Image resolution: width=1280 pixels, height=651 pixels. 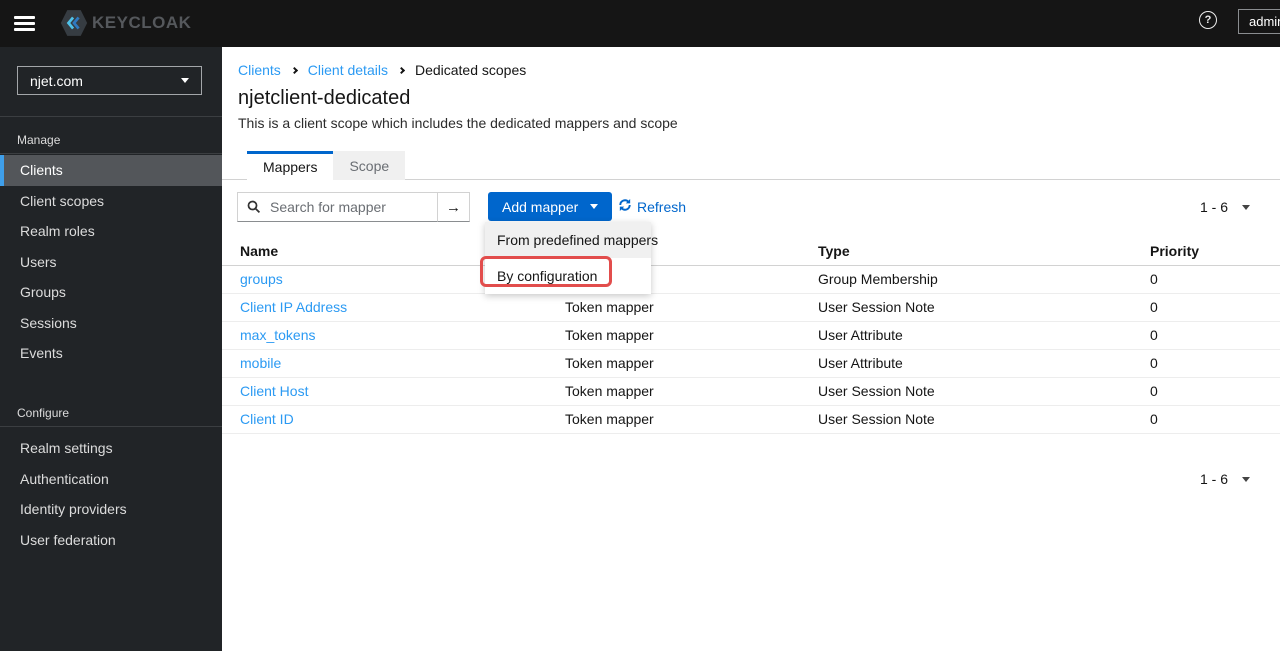 What do you see at coordinates (111, 201) in the screenshot?
I see `sidebar-item-client-scopes: Client scopes` at bounding box center [111, 201].